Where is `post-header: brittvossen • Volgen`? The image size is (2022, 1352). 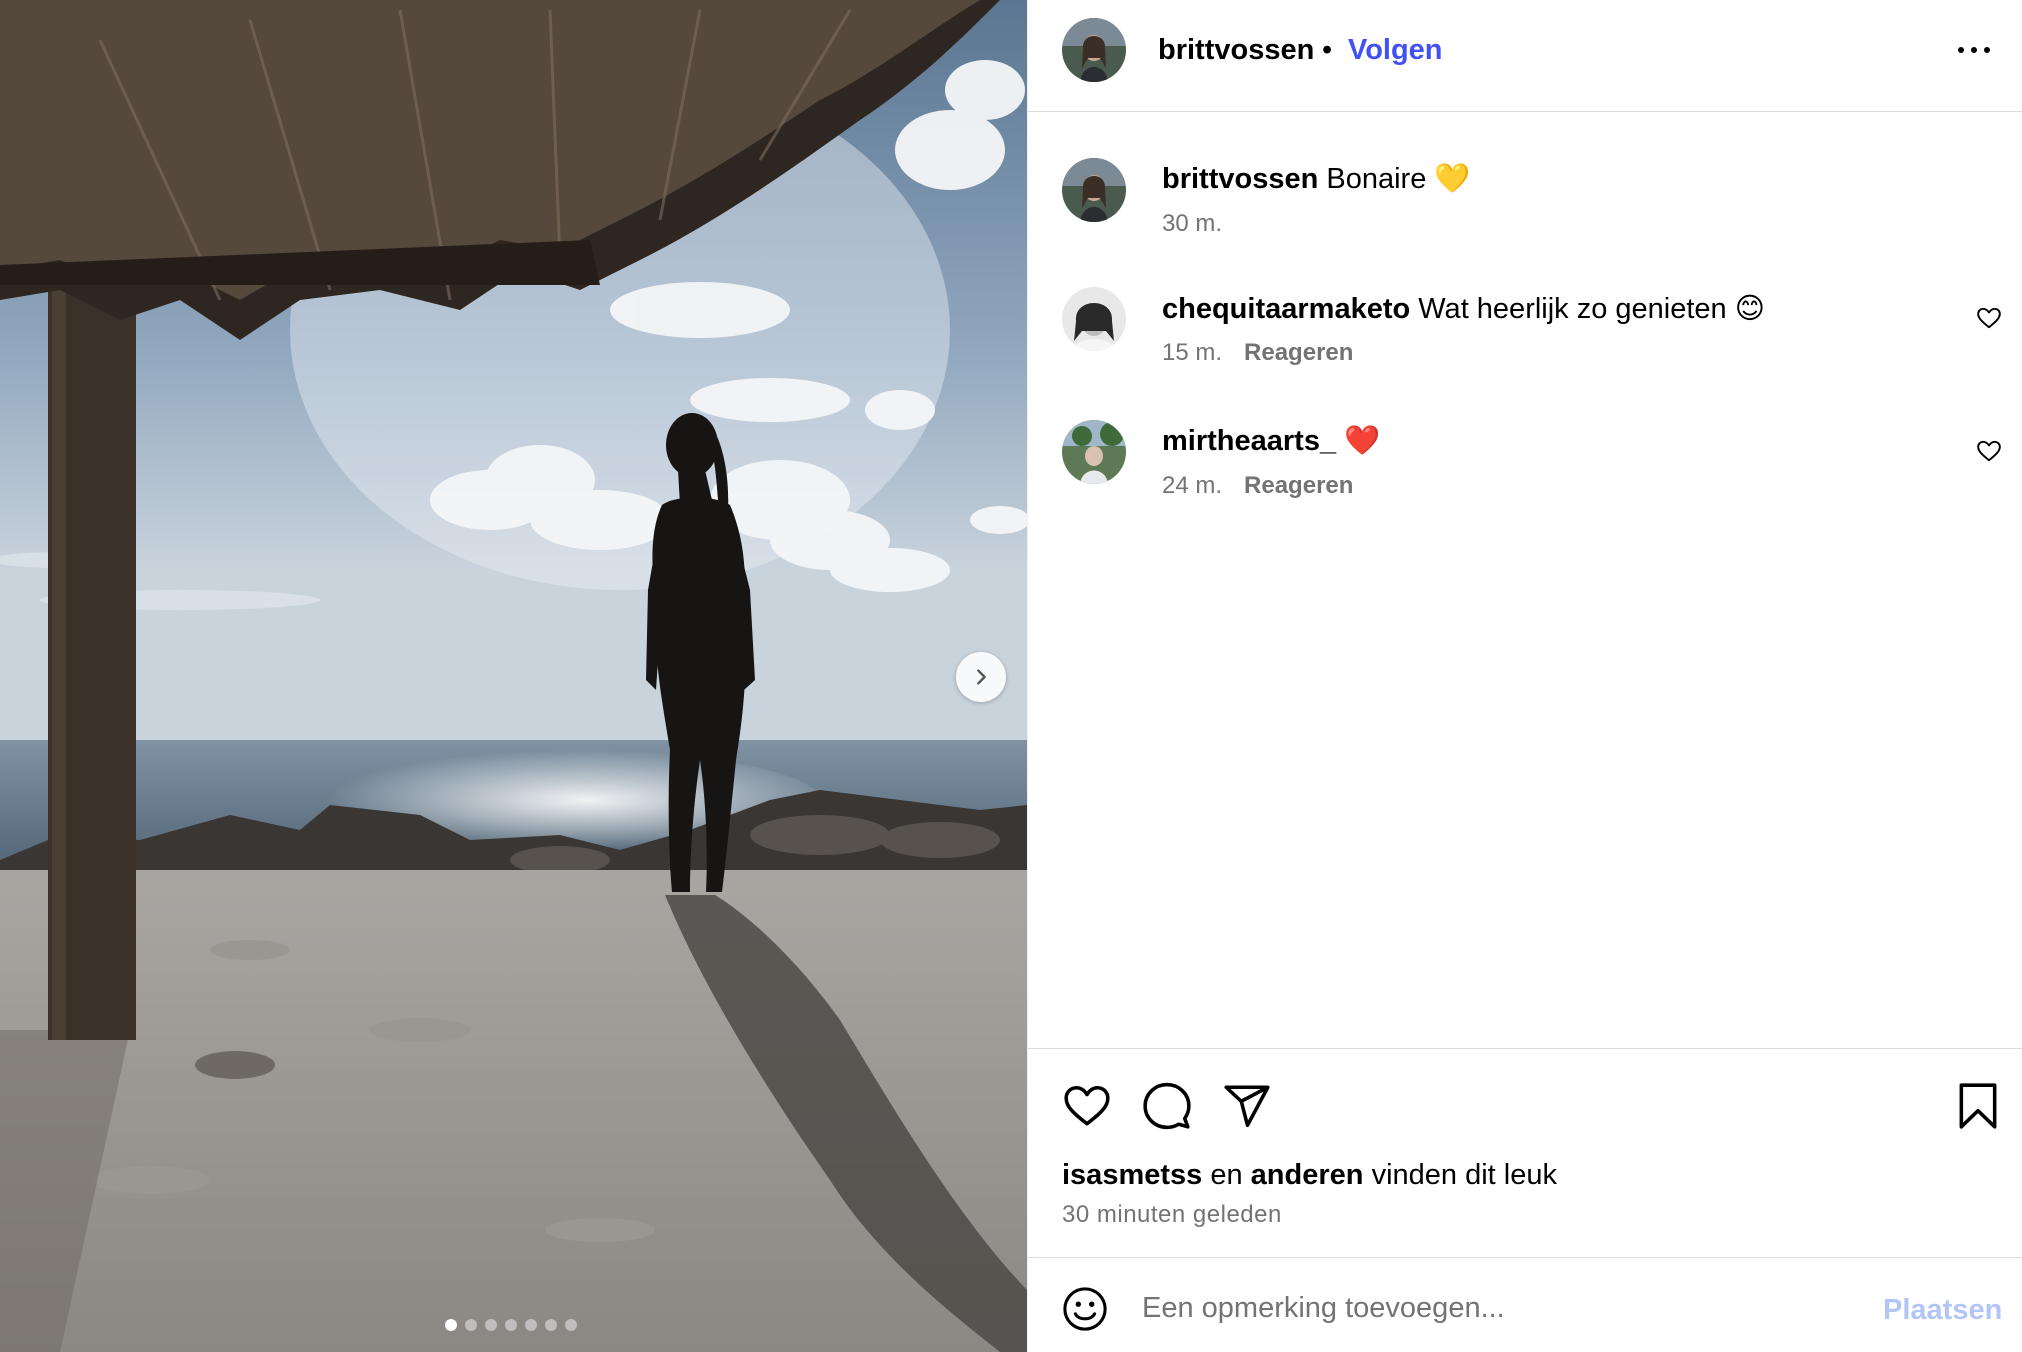
post-header: brittvossen • Volgen is located at coordinates (1525, 56).